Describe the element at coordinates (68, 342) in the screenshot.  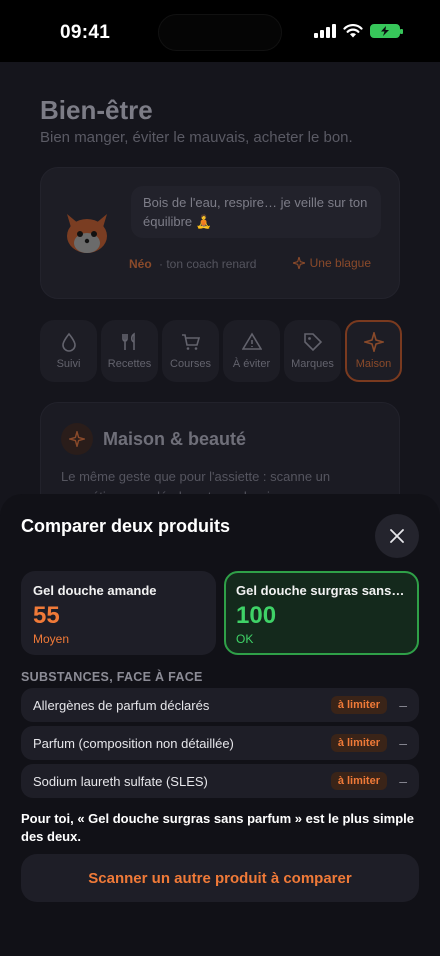
I see `drop-icon` at that location.